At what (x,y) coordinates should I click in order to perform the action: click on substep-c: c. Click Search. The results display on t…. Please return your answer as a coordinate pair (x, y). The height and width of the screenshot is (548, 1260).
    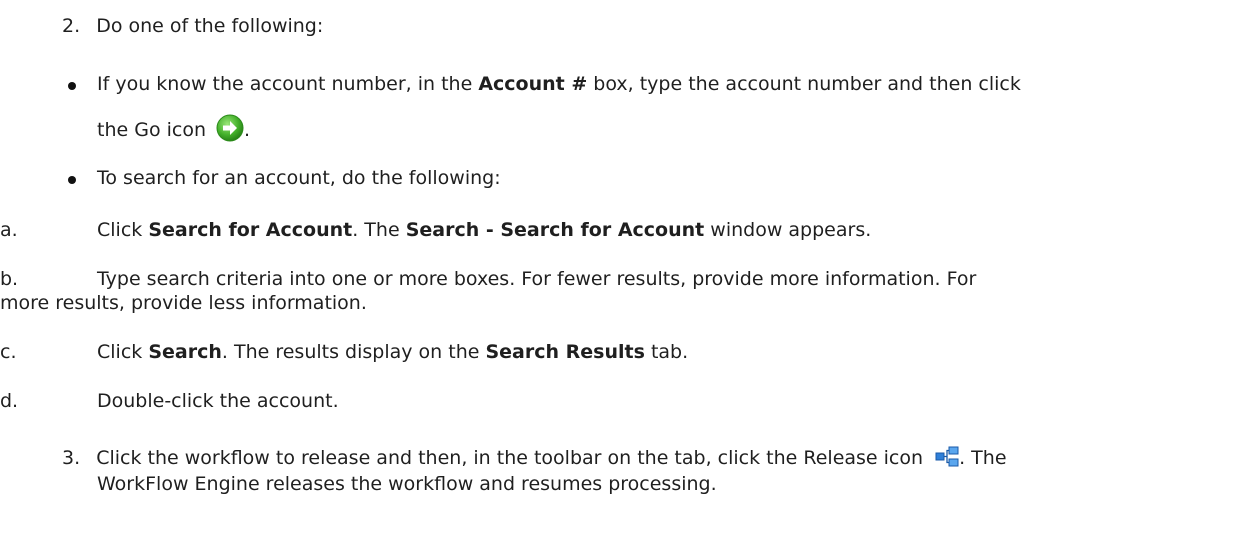
    Looking at the image, I should click on (344, 352).